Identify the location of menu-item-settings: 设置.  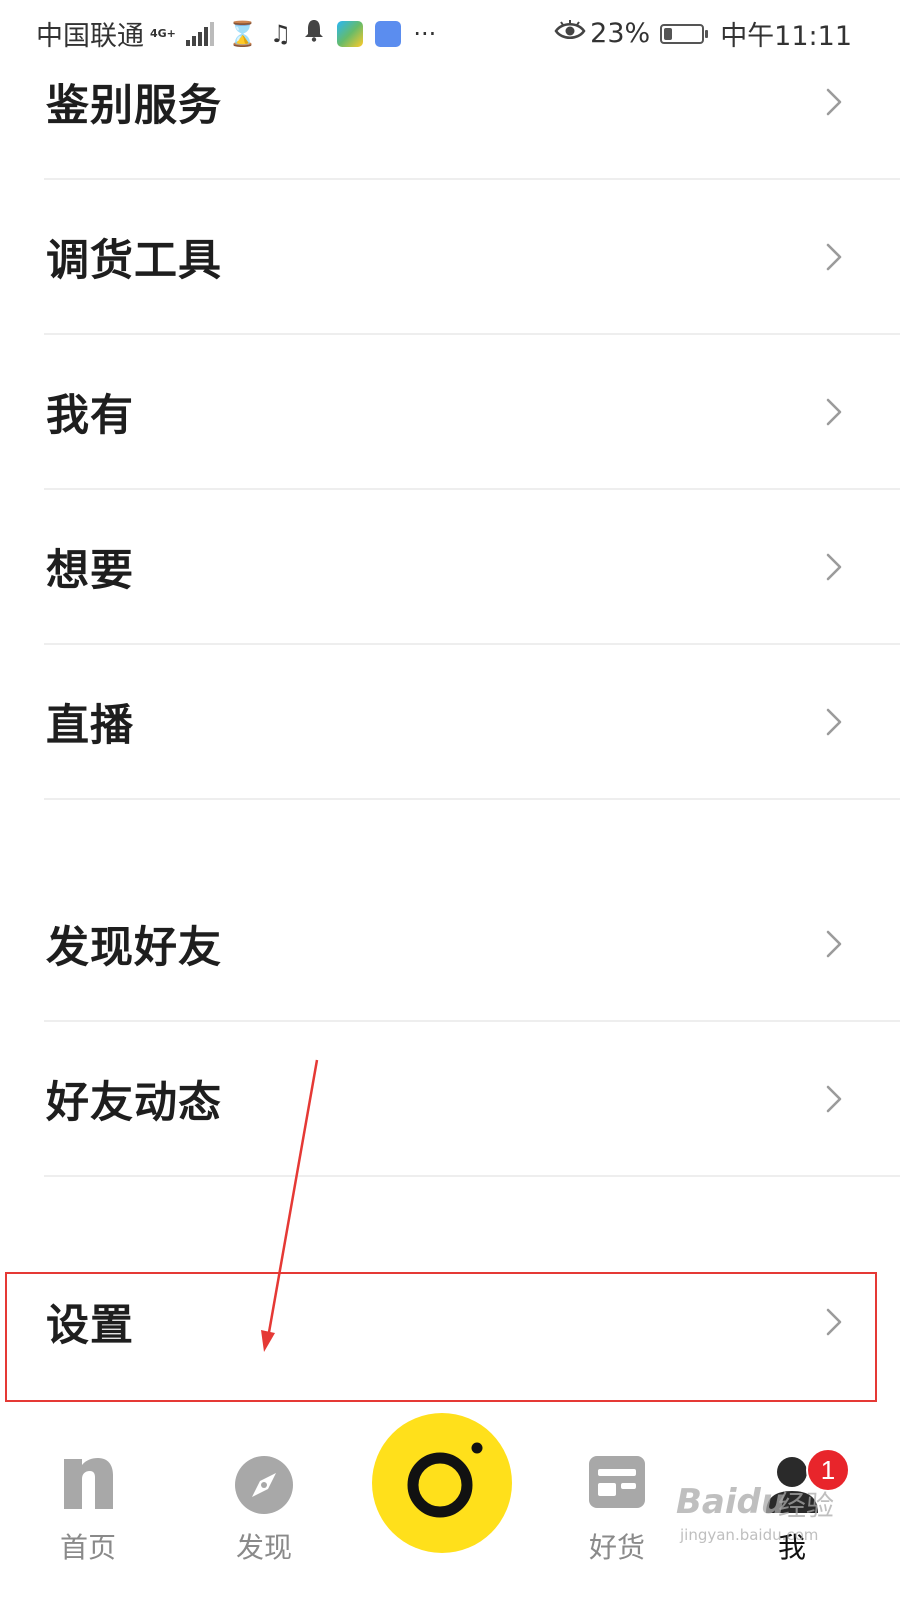
(472, 1322).